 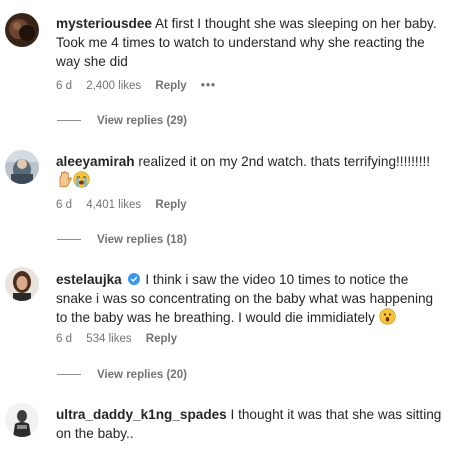 What do you see at coordinates (89, 279) in the screenshot?
I see `comment-username: estelaujka` at bounding box center [89, 279].